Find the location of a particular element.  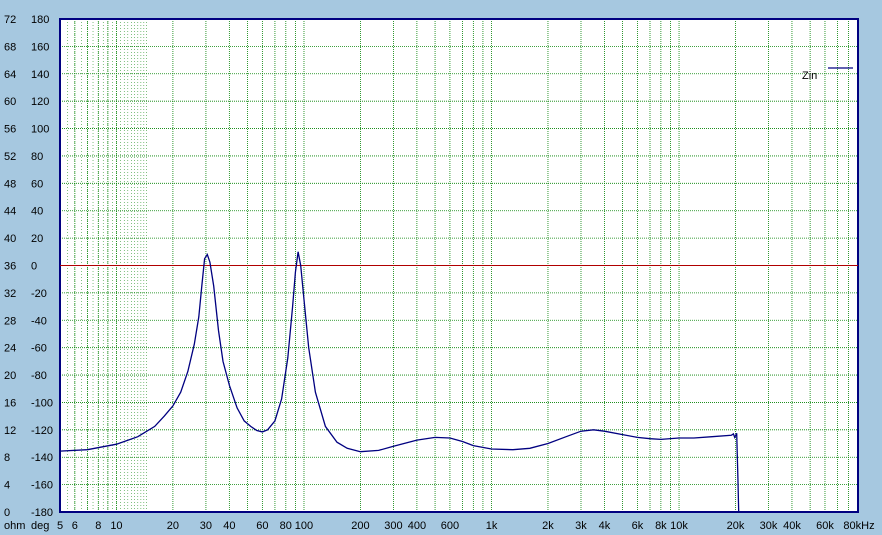

x-tick-label: 3k is located at coordinates (581, 526).